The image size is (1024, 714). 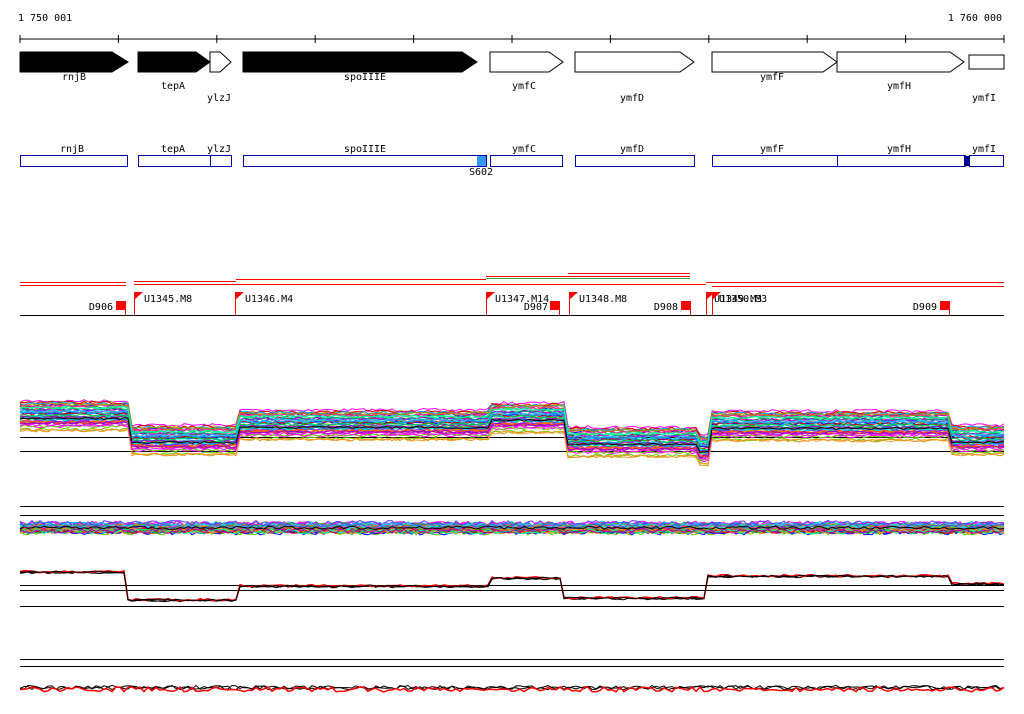 I want to click on expression-track-summary, so click(x=512, y=588).